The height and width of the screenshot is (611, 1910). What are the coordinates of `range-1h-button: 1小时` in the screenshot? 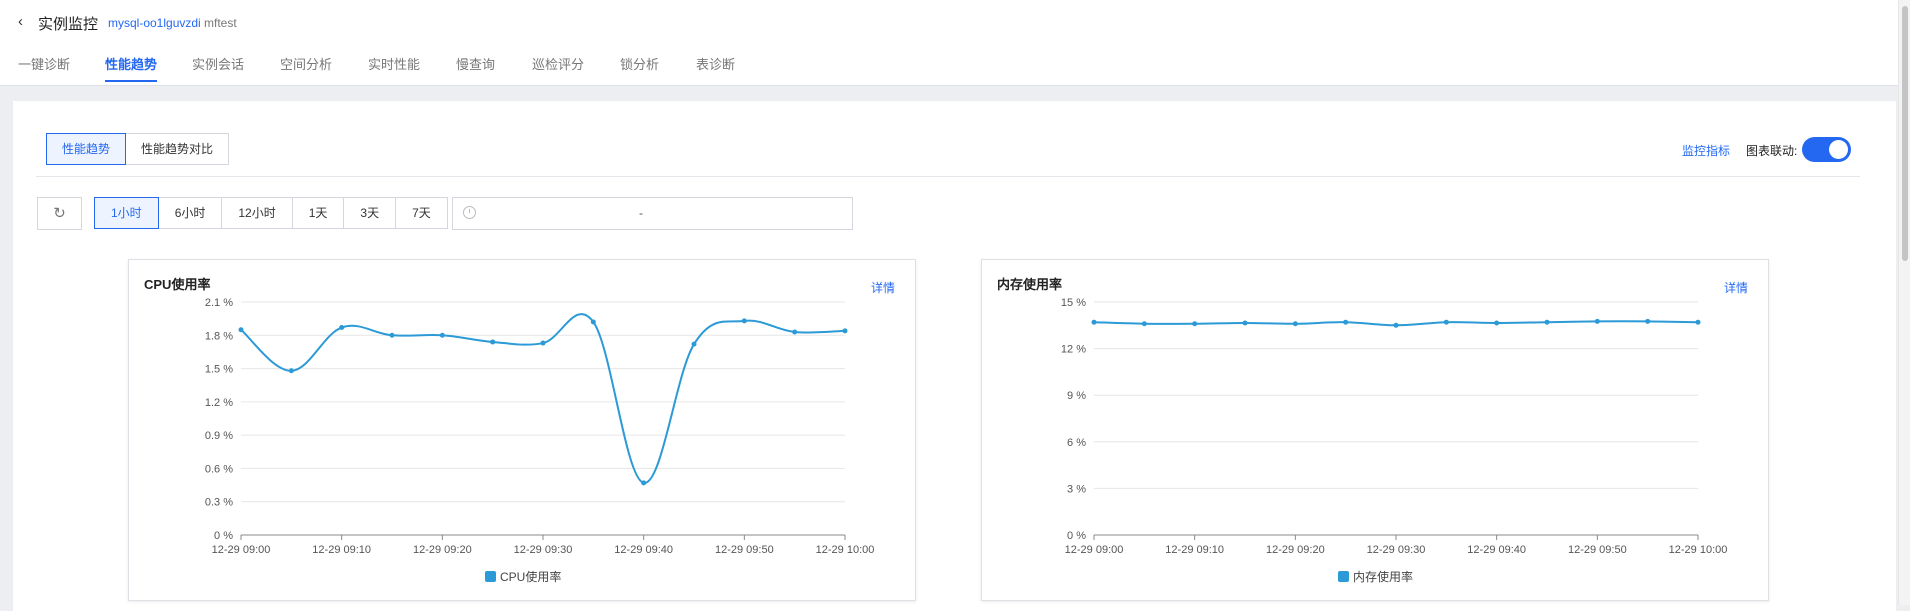 It's located at (126, 213).